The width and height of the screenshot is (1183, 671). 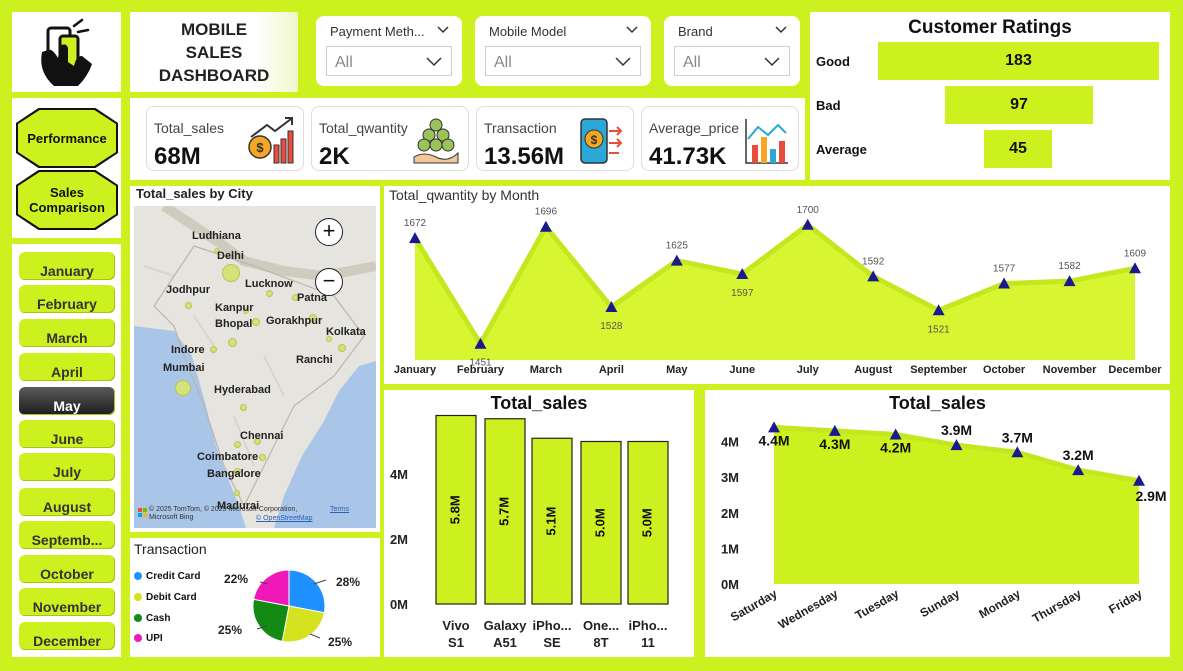 I want to click on bing-label: Microsoft Bing, so click(x=171, y=517).